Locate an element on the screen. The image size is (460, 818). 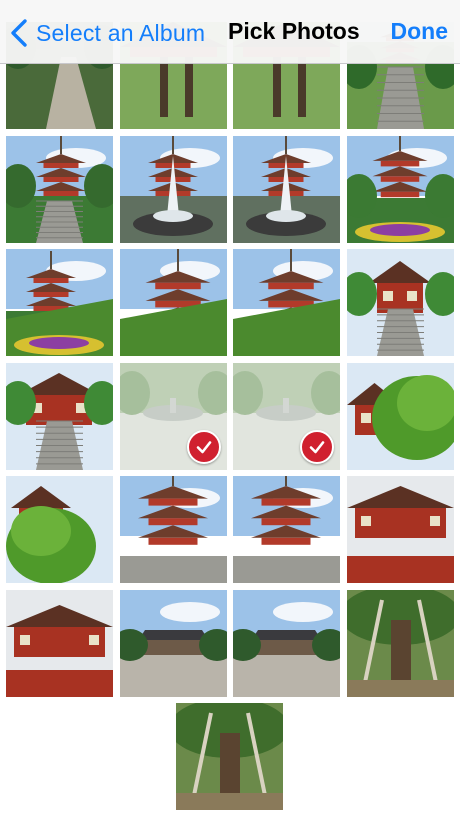
navigation-bar: Select an Album Pick Photos Done is located at coordinates (230, 32).